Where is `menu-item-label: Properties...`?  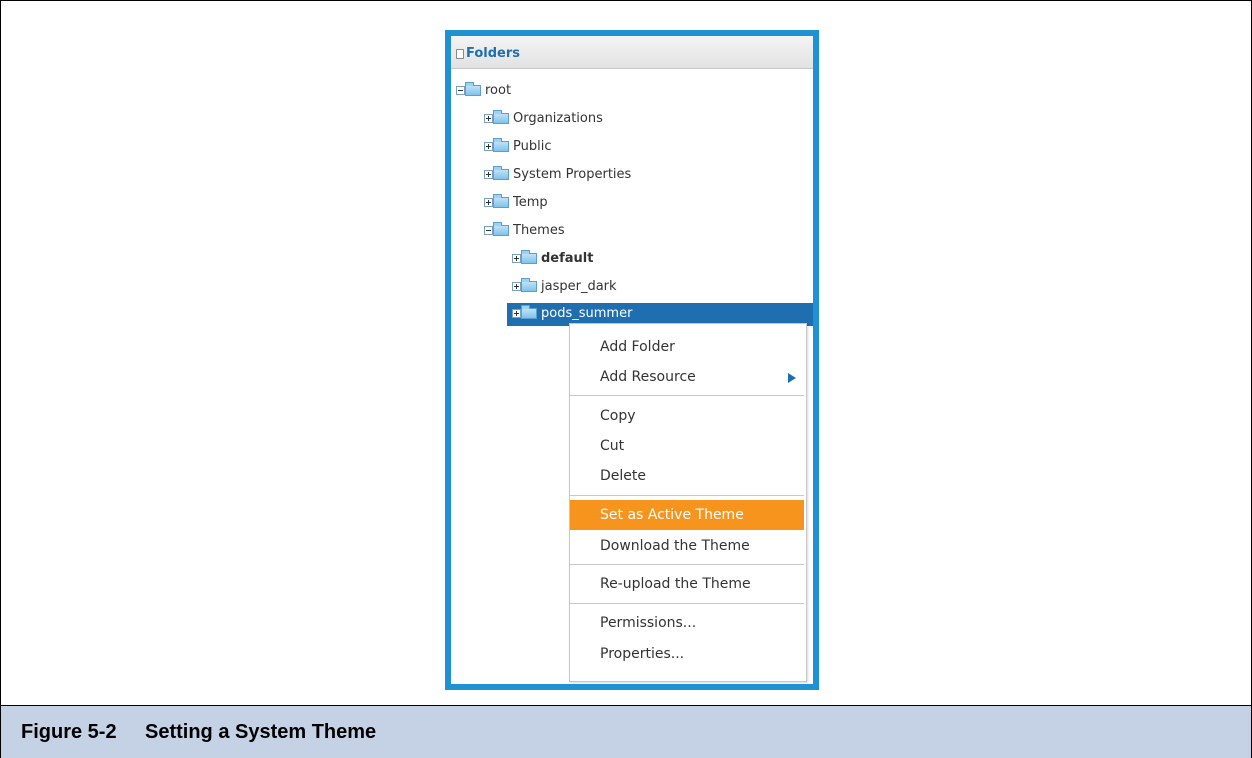 menu-item-label: Properties... is located at coordinates (642, 654).